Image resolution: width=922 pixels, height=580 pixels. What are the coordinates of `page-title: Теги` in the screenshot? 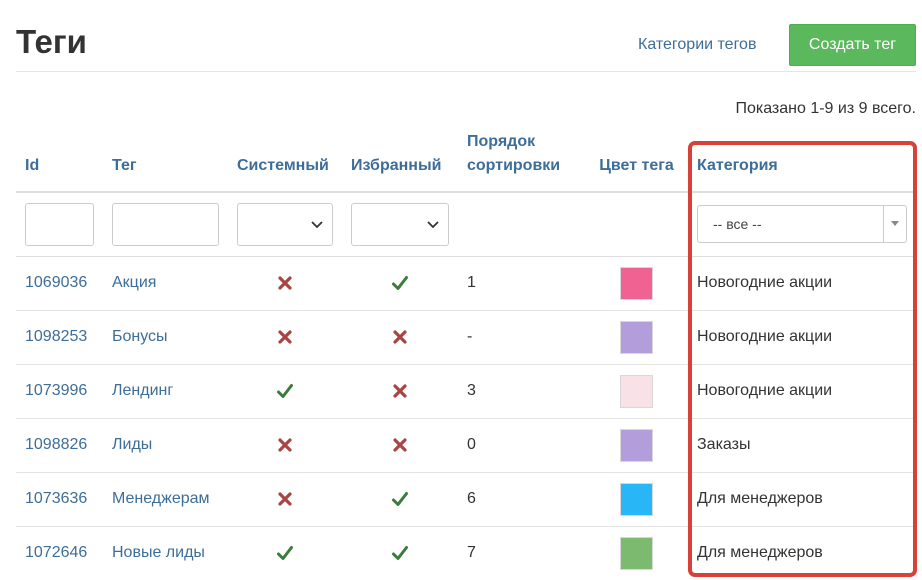 It's located at (51, 41).